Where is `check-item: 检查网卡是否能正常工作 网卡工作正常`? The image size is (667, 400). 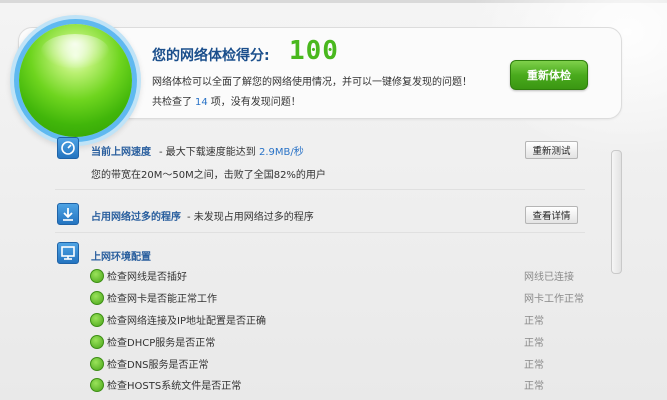 check-item: 检查网卡是否能正常工作 网卡工作正常 is located at coordinates (340, 298).